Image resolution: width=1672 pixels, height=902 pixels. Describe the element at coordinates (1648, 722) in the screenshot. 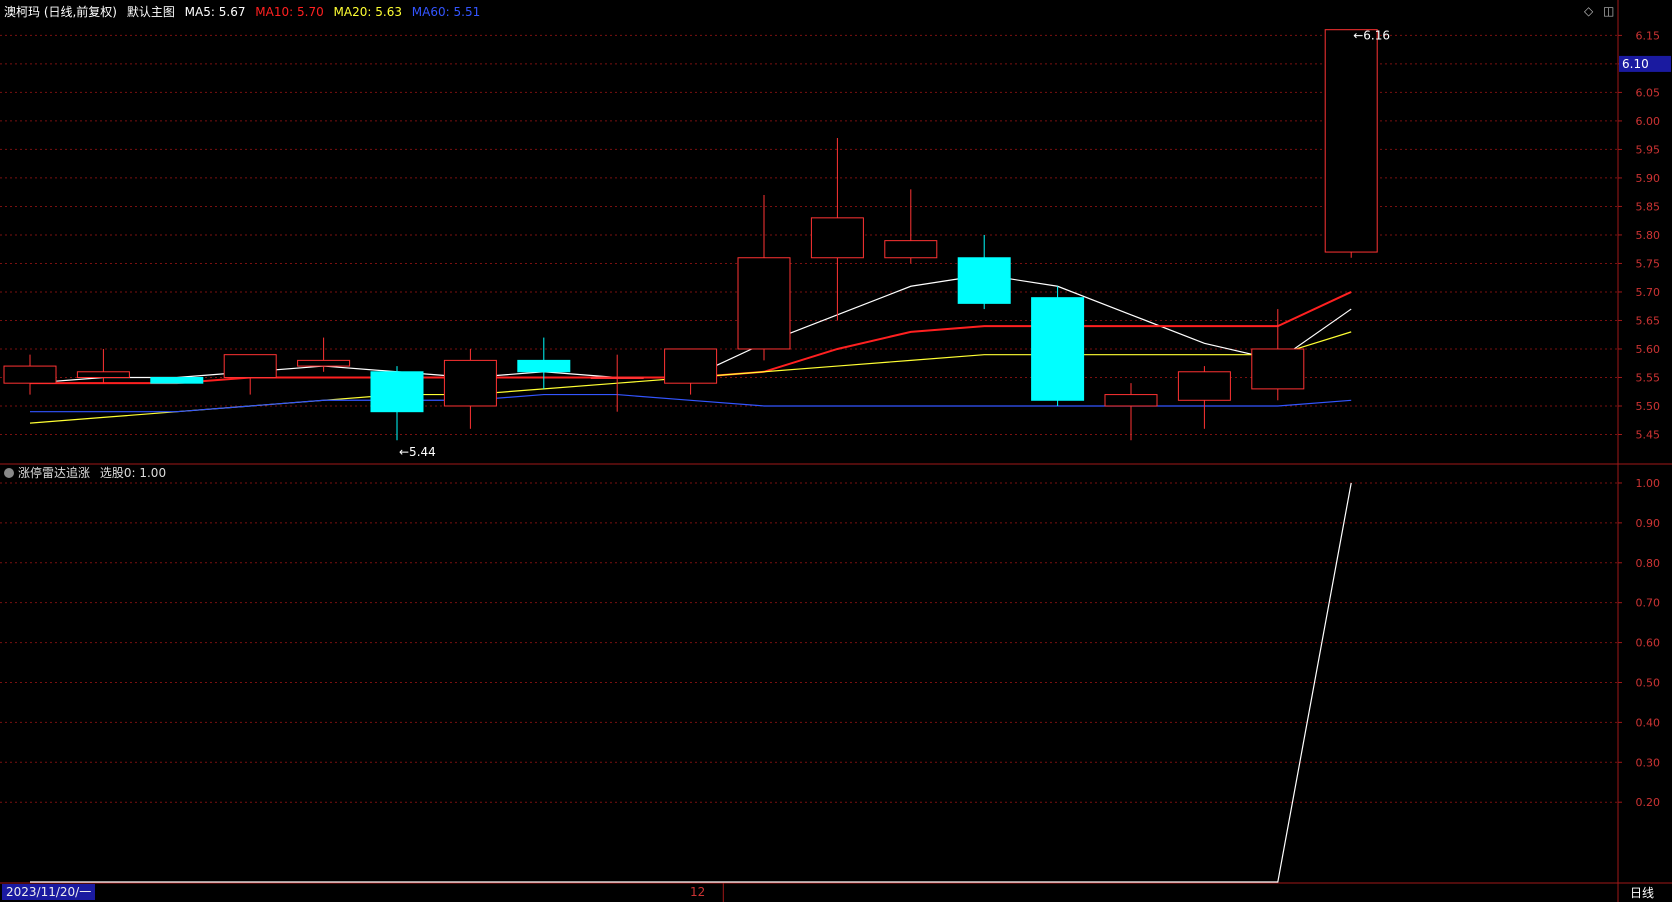

I see `sub-y-tick-label: 0.40` at that location.